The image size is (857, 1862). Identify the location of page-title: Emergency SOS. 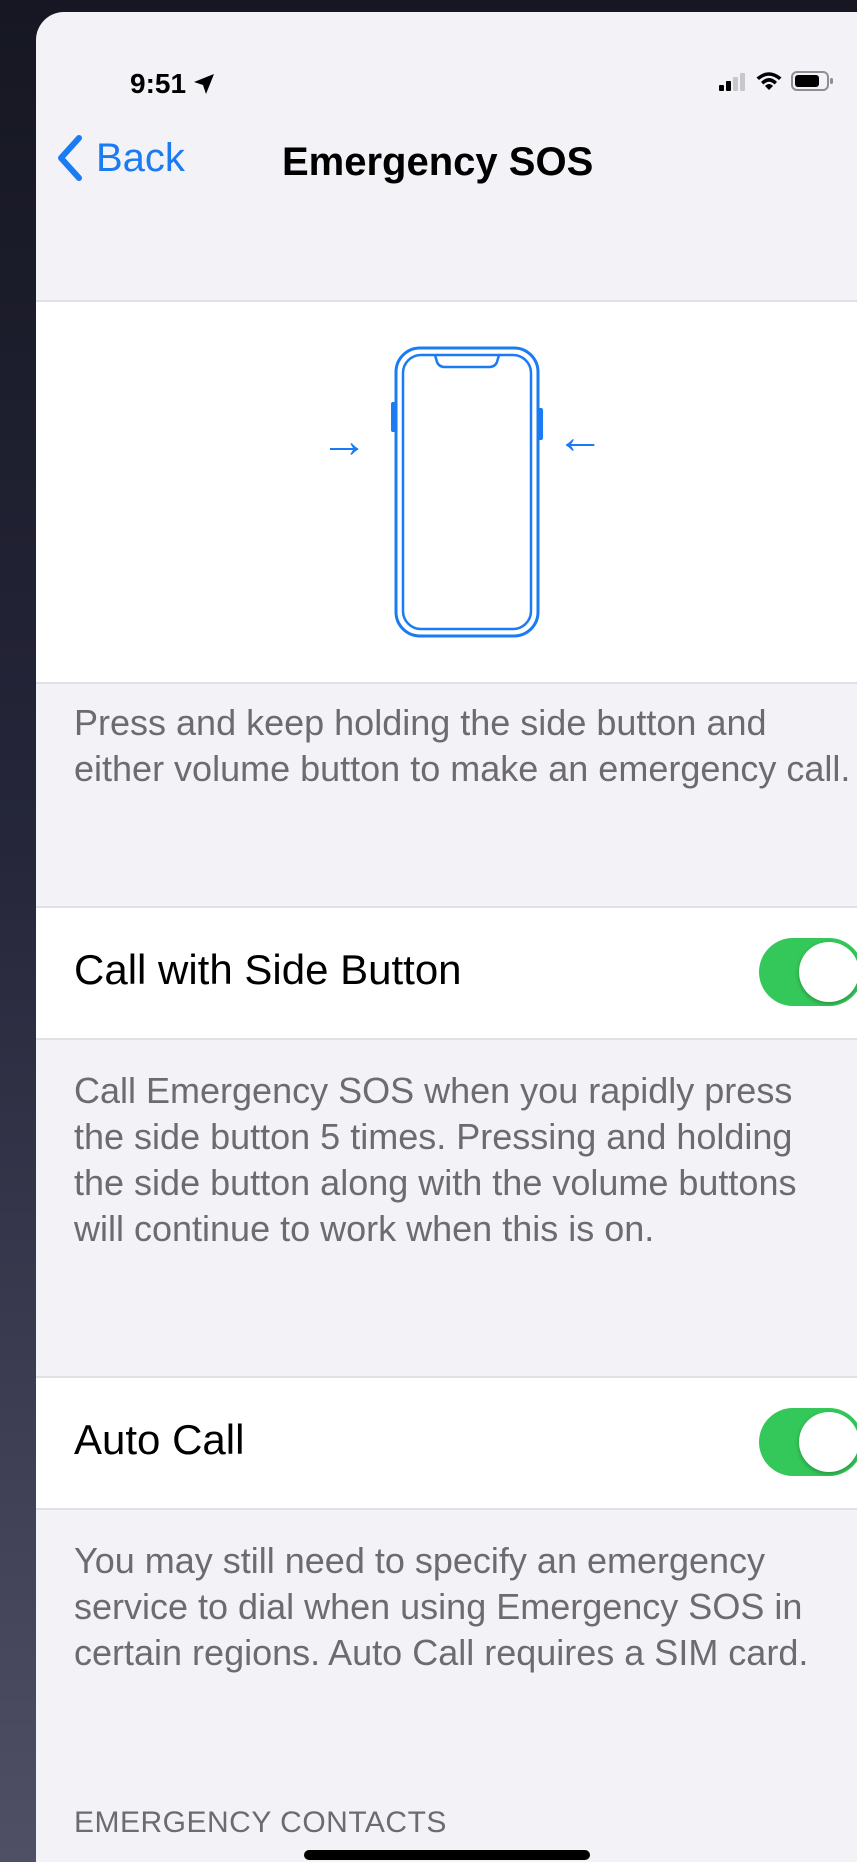
(438, 162).